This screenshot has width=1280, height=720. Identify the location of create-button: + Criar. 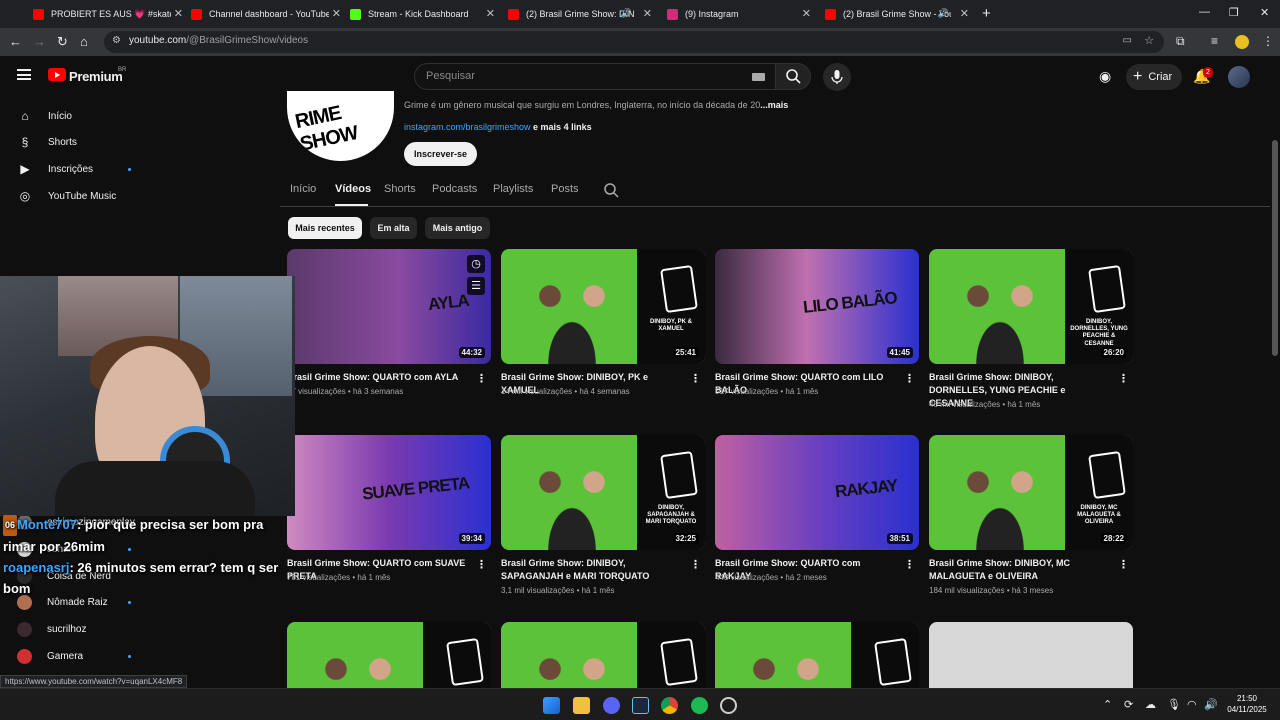
(1154, 77).